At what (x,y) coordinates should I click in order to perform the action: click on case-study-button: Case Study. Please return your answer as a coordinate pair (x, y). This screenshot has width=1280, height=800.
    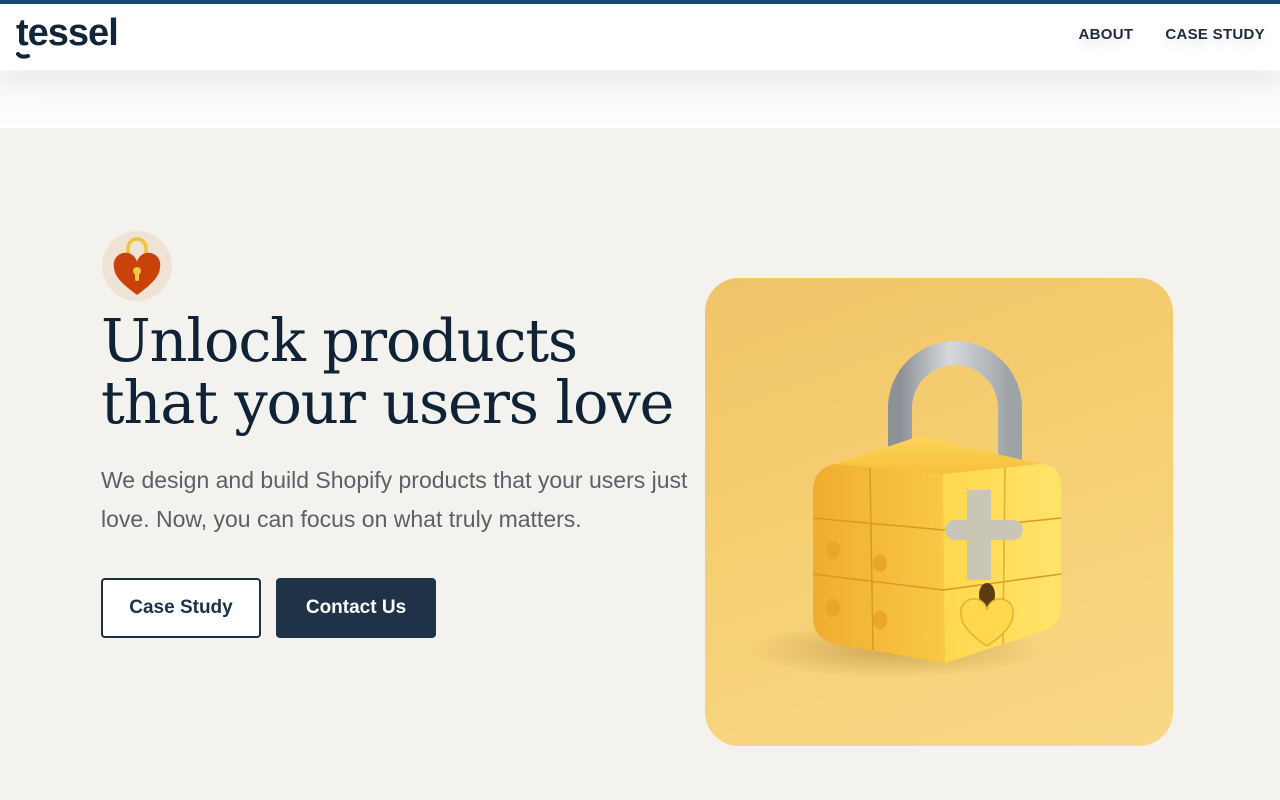
    Looking at the image, I should click on (181, 608).